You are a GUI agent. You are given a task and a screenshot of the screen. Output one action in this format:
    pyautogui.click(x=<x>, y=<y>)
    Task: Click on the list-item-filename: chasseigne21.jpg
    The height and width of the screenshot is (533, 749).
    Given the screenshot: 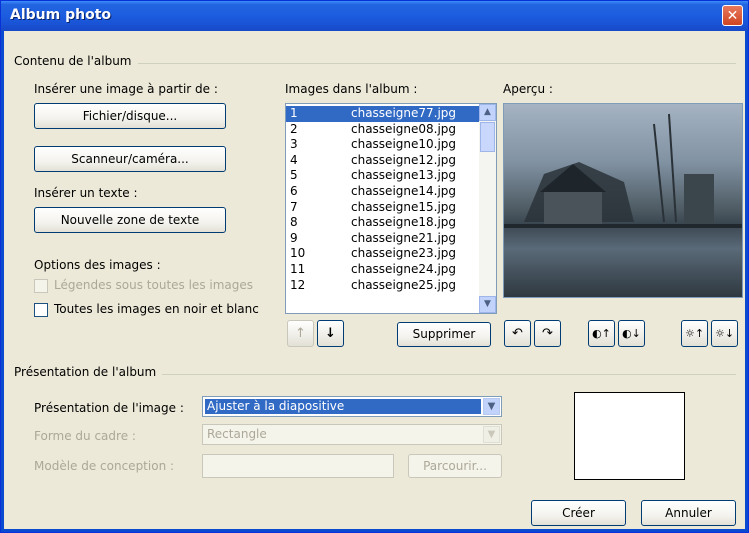 What is the action you would take?
    pyautogui.click(x=404, y=237)
    